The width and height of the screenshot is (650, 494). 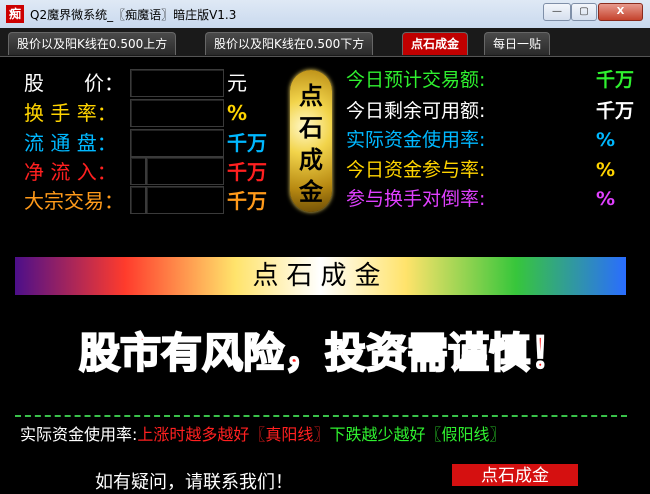 What do you see at coordinates (194, 482) in the screenshot?
I see `contact-text: 如有疑问，请联系我们！` at bounding box center [194, 482].